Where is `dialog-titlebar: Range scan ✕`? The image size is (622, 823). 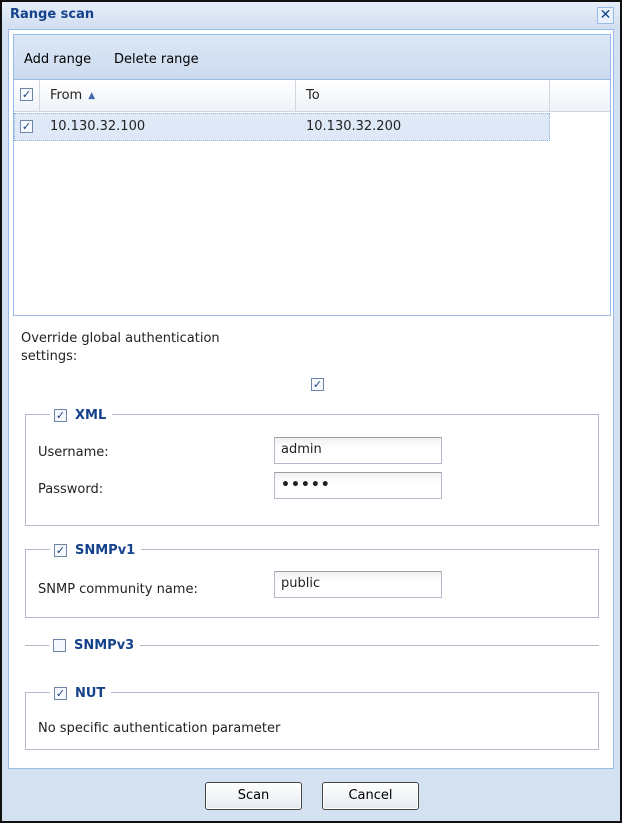
dialog-titlebar: Range scan ✕ is located at coordinates (311, 16).